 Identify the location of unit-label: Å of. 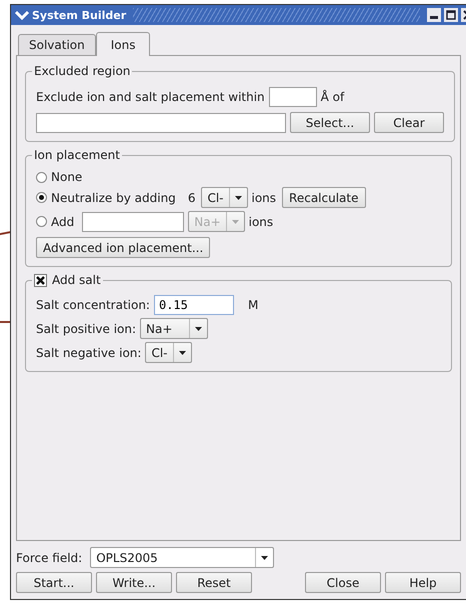
(332, 97).